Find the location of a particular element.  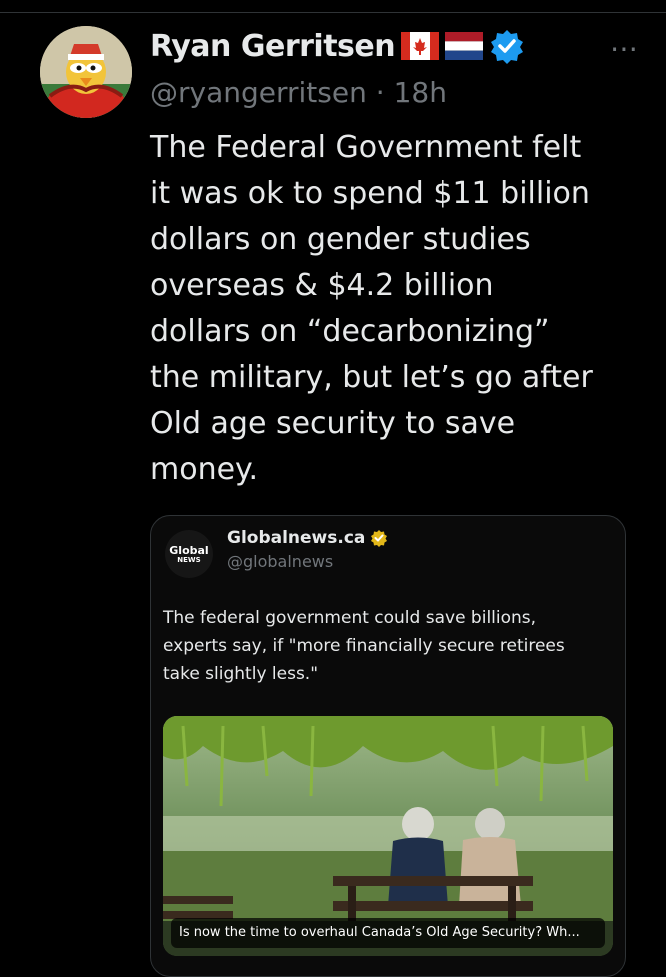

gold-verified-badge-icon is located at coordinates (379, 538).